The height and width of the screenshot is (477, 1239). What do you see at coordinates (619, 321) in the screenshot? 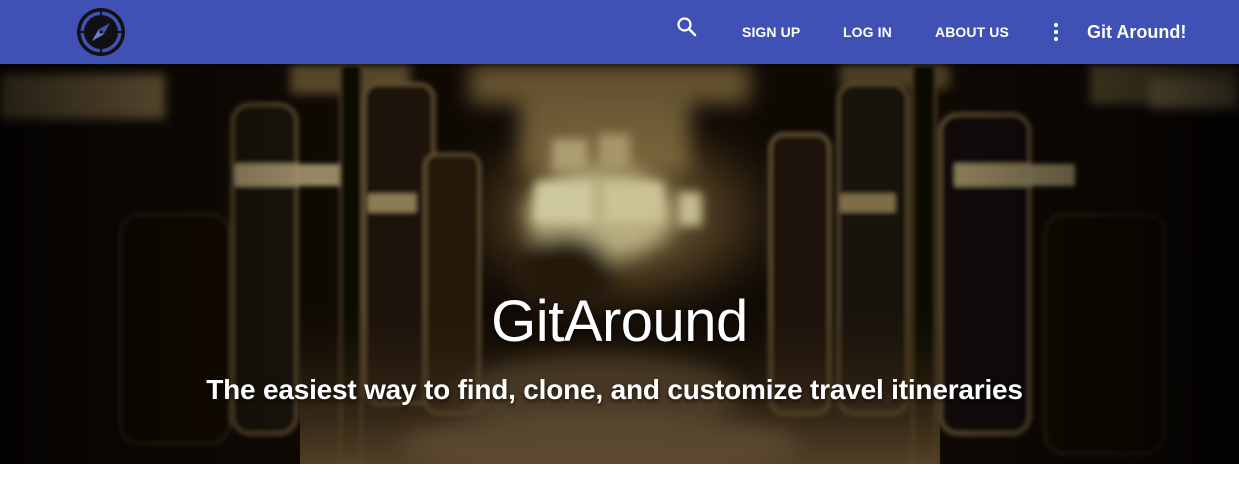
I see `hero-title: GitAround` at bounding box center [619, 321].